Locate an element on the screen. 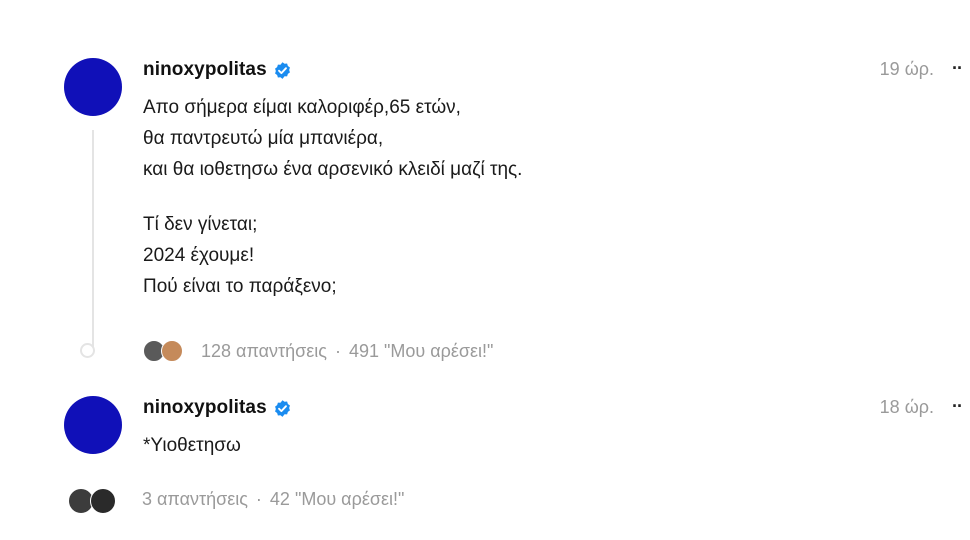 This screenshot has width=970, height=540. likes-count: 42 "Μου αρέσει!" is located at coordinates (337, 499).